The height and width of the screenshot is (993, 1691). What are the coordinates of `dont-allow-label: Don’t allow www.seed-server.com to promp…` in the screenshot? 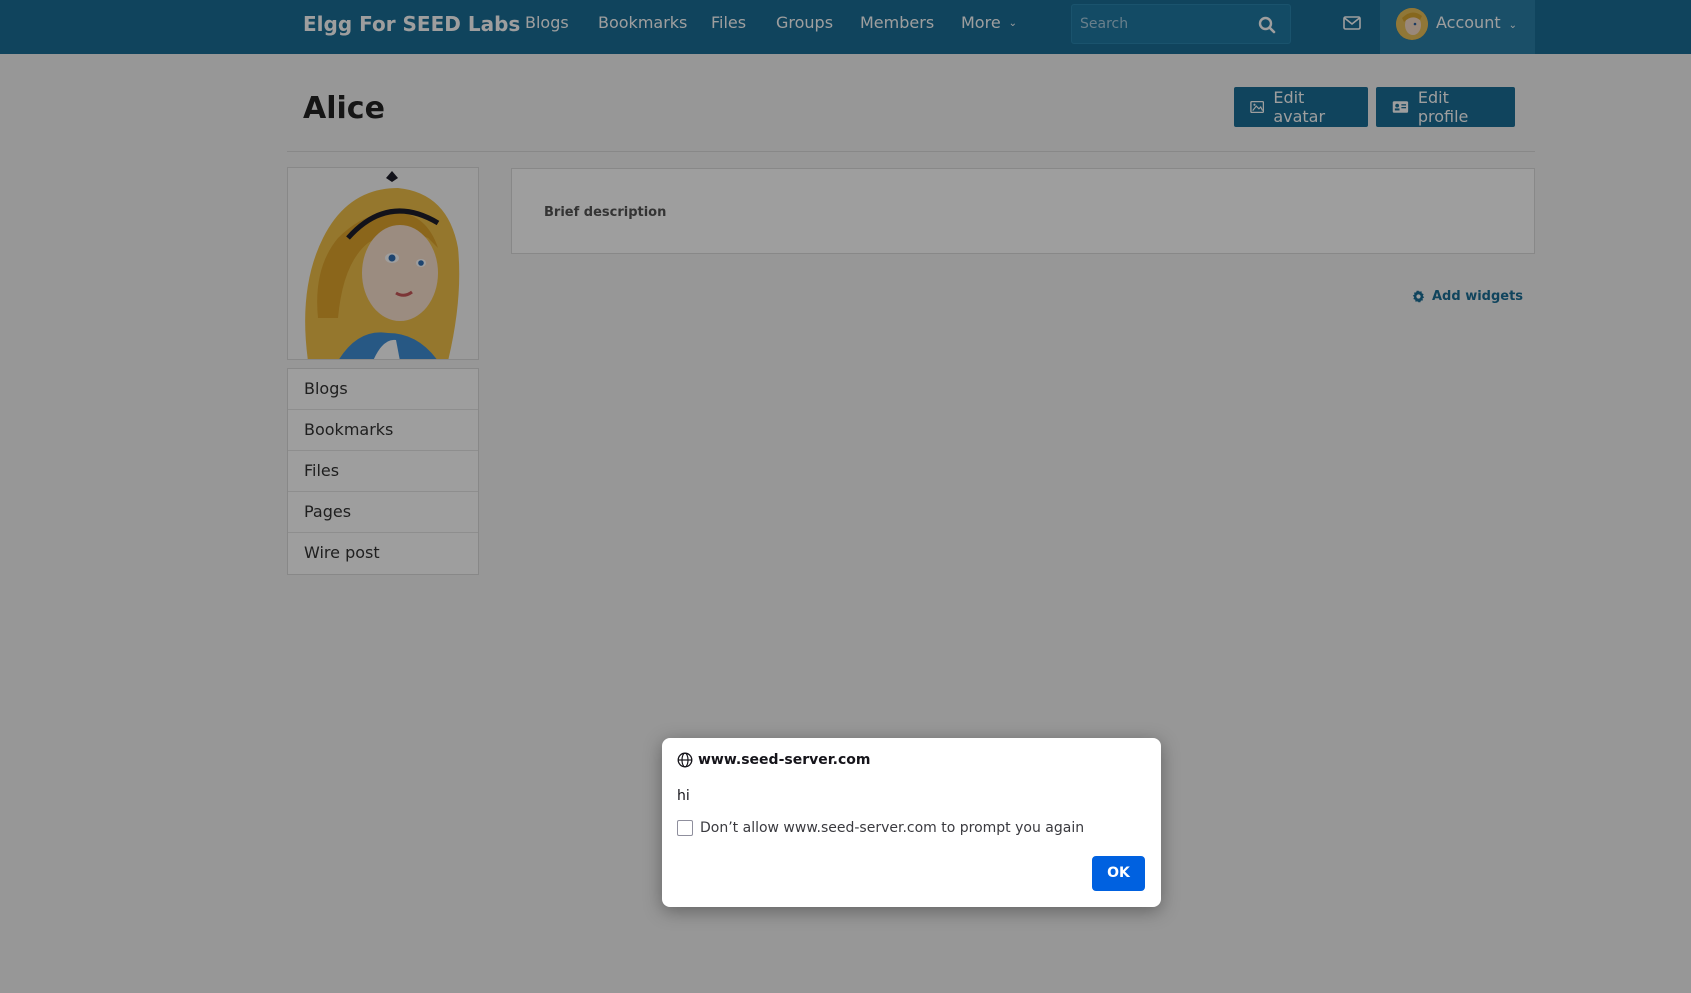 It's located at (892, 828).